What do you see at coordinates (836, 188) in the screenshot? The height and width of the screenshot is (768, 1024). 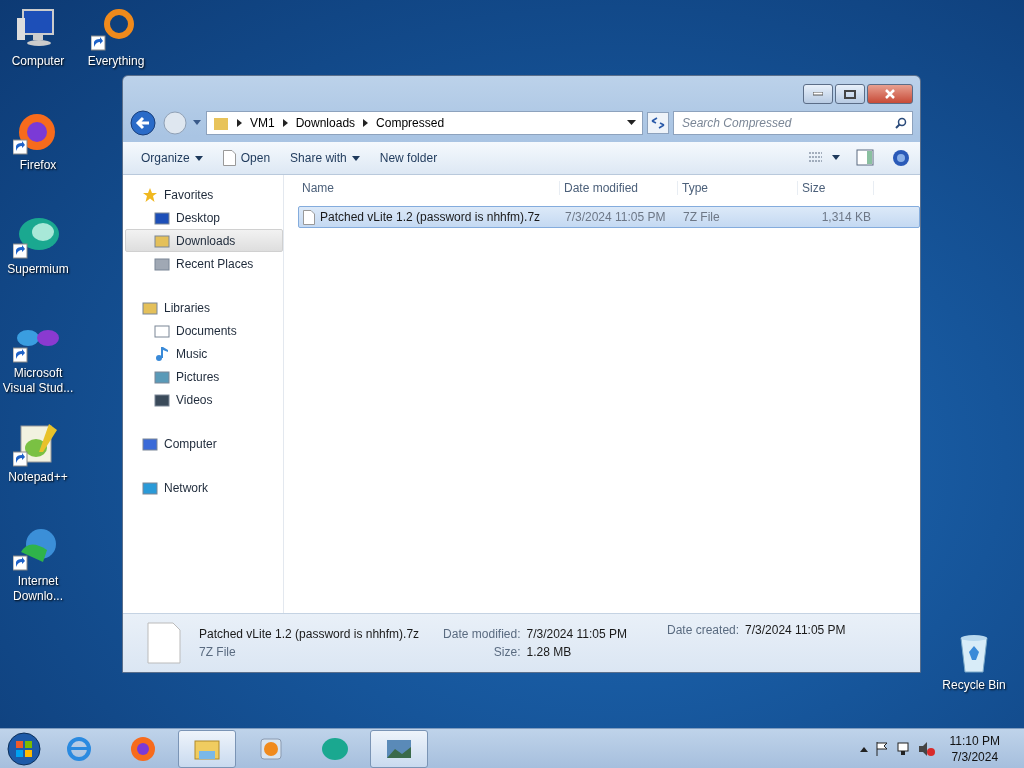 I see `column-header: Size` at bounding box center [836, 188].